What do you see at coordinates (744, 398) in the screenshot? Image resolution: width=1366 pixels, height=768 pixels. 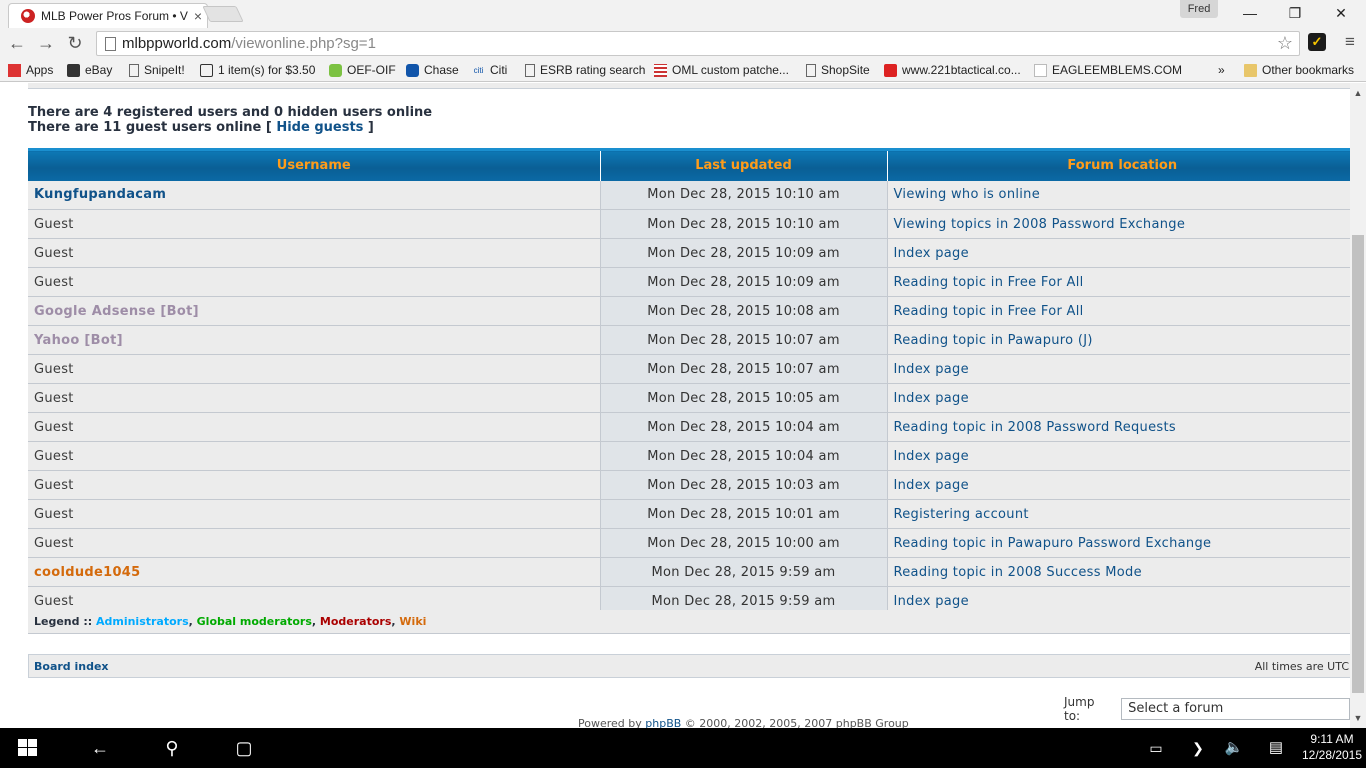 I see `last-updated-cell: Mon Dec 28, 2015 10:05 am` at bounding box center [744, 398].